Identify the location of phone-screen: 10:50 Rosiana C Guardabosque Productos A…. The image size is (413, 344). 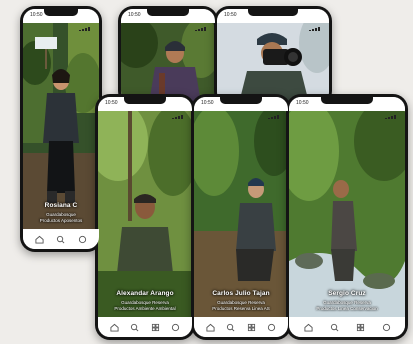
(61, 129).